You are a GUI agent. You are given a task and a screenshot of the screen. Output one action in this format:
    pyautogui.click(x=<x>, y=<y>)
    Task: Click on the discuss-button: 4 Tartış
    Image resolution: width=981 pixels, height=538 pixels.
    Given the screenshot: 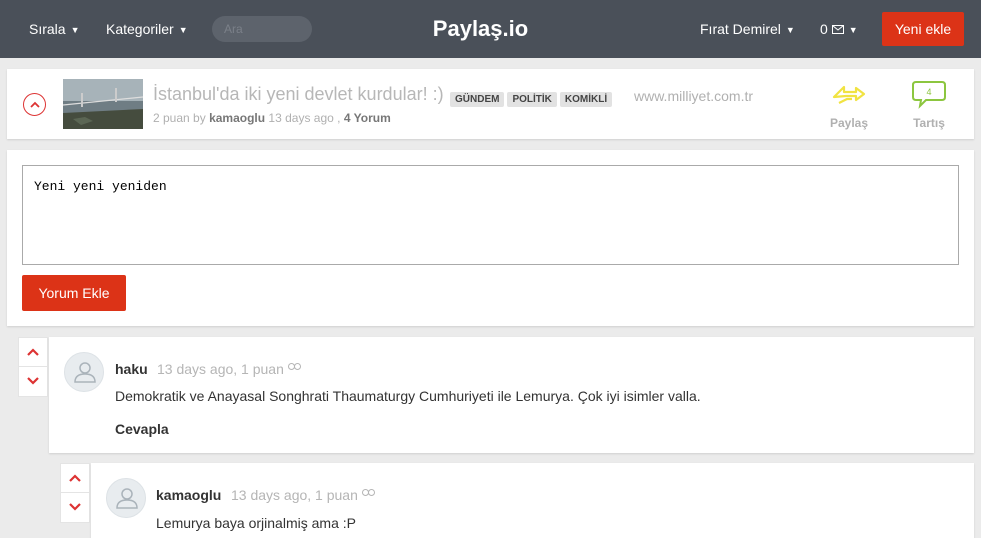 What is the action you would take?
    pyautogui.click(x=929, y=104)
    